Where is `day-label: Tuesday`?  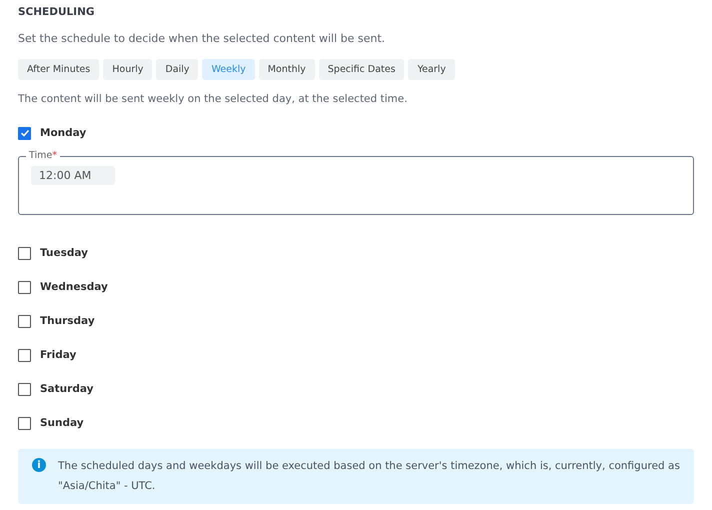
day-label: Tuesday is located at coordinates (64, 253).